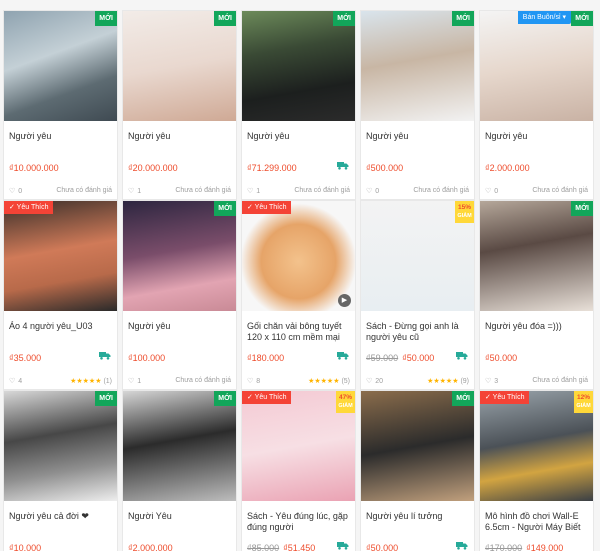  I want to click on product-footer: ♡ 0 Chưa có đánh giá, so click(536, 191).